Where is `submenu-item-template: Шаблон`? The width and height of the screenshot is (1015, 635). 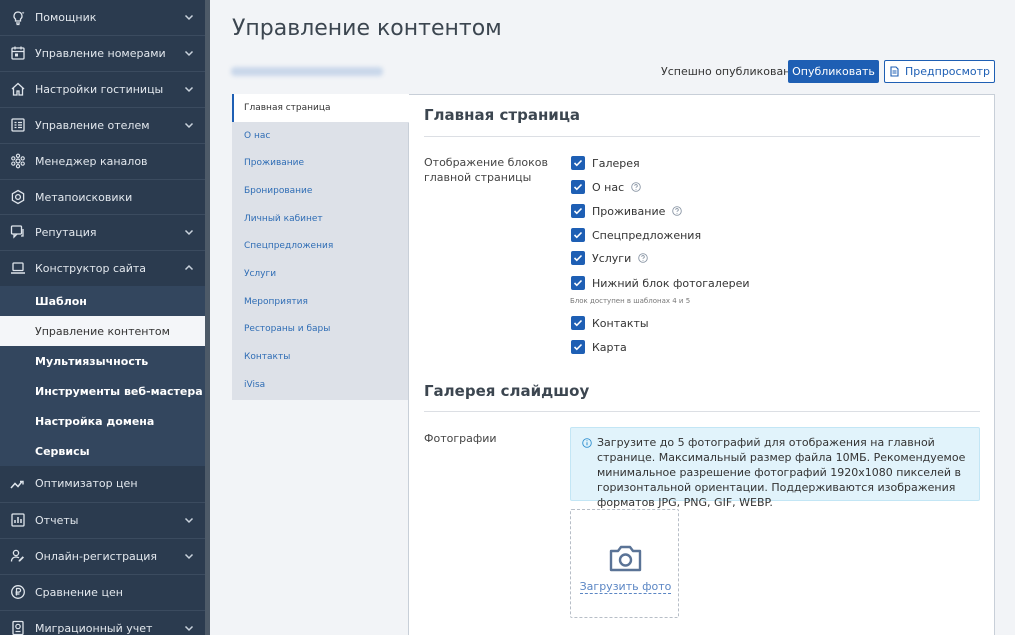
submenu-item-template: Шаблон is located at coordinates (102, 301).